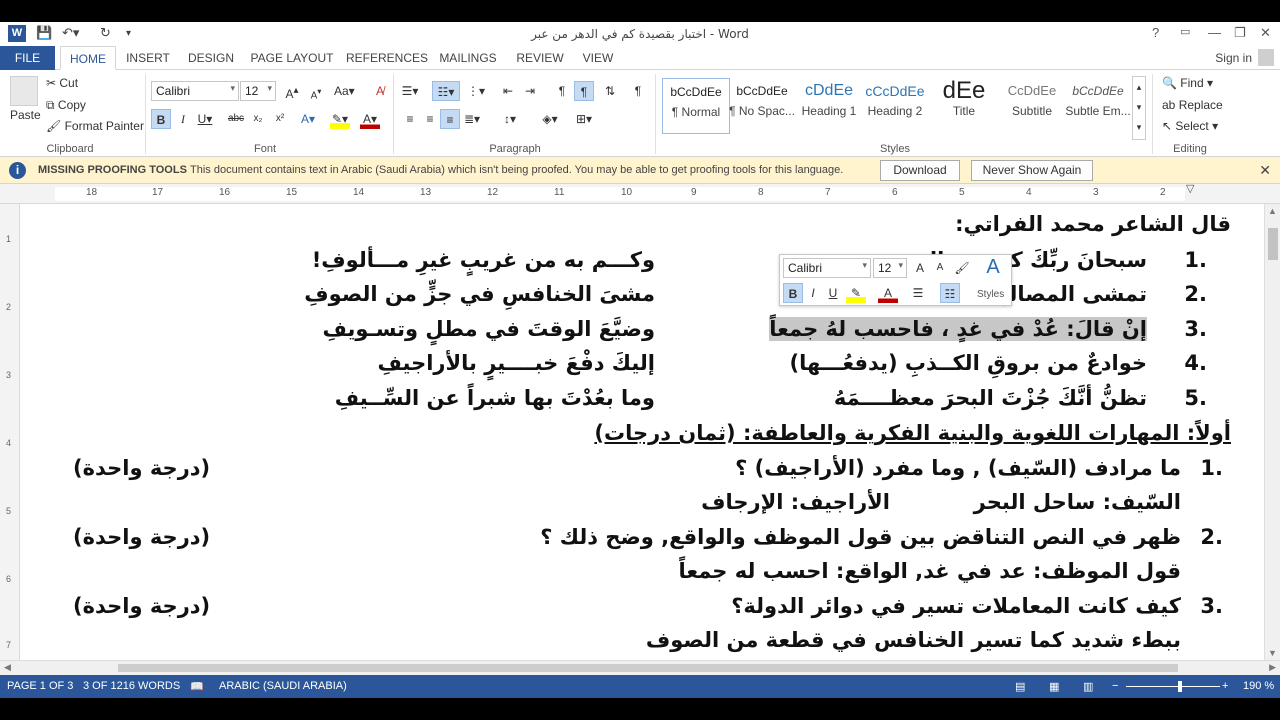 The height and width of the screenshot is (720, 1280). What do you see at coordinates (813, 293) in the screenshot?
I see `mini-italic-icon: I` at bounding box center [813, 293].